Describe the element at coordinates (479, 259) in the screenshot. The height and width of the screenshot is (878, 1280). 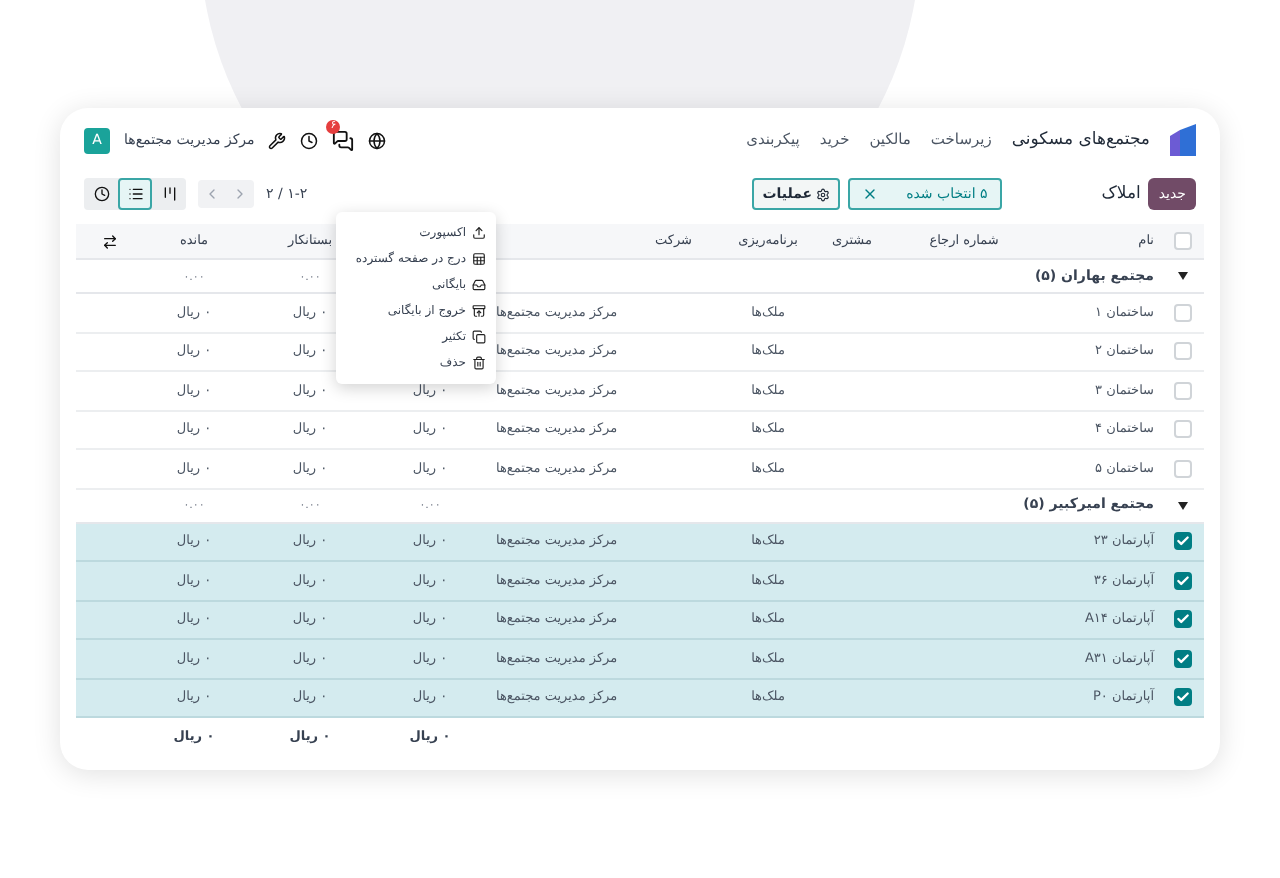
I see `spreadsheet-icon` at that location.